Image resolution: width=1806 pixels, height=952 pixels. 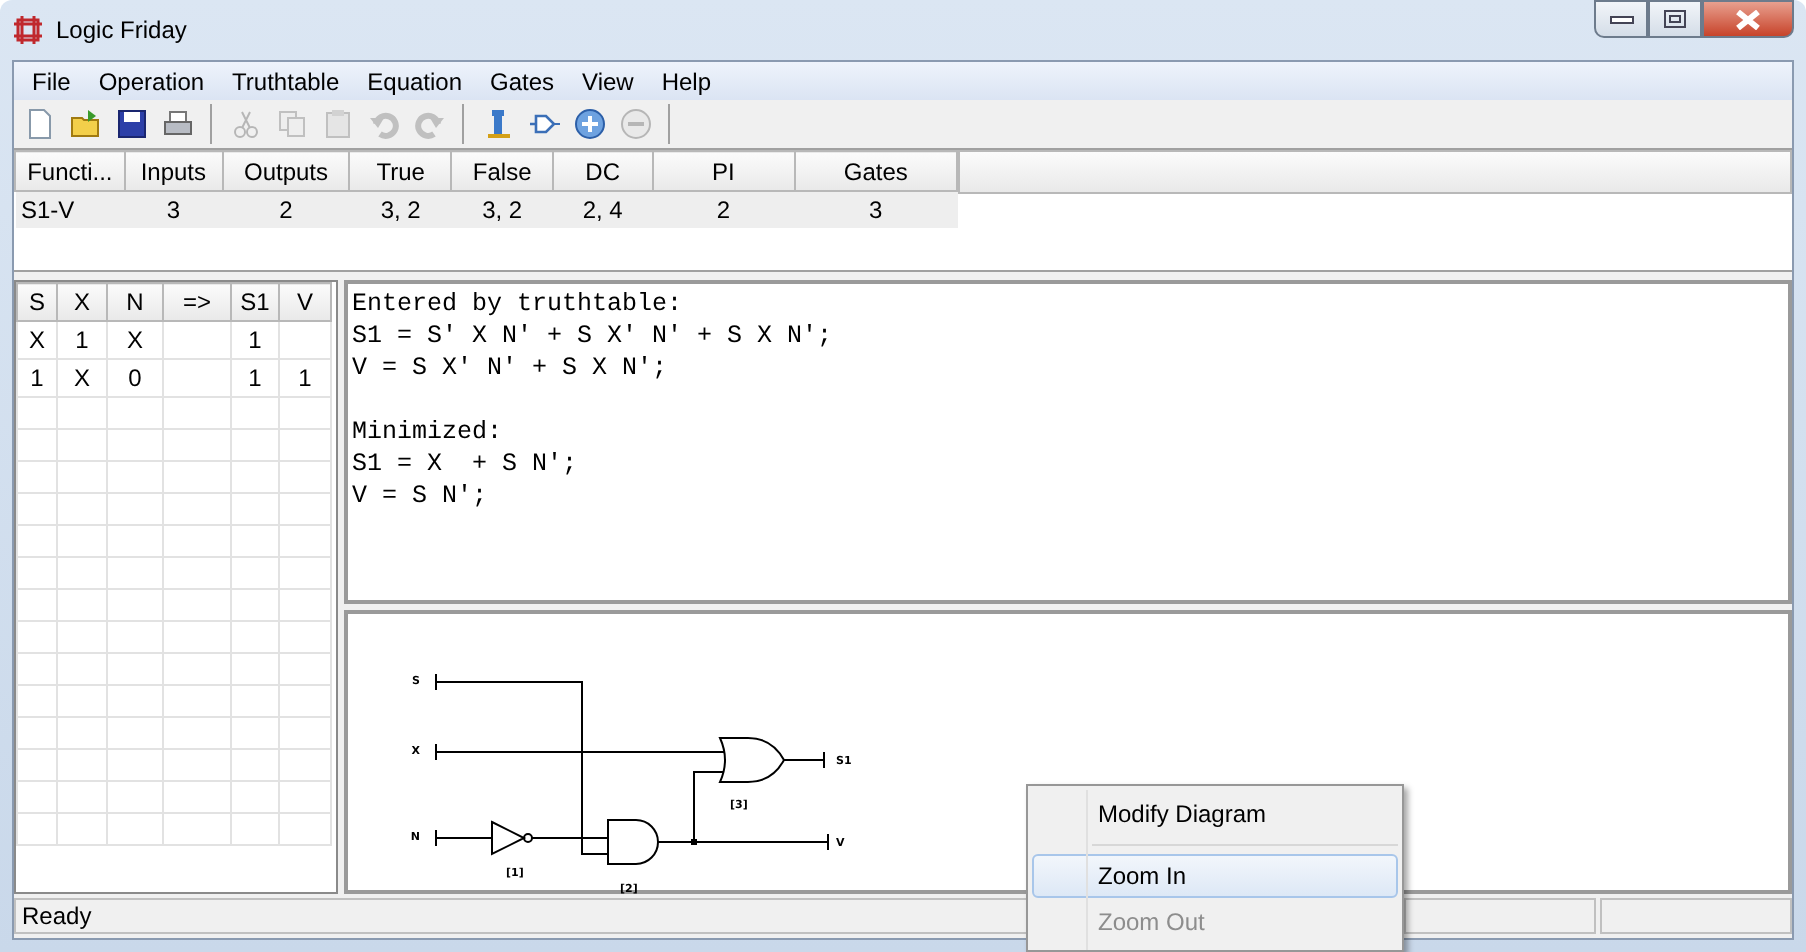 I want to click on menu-item: Zoom In, so click(x=1215, y=876).